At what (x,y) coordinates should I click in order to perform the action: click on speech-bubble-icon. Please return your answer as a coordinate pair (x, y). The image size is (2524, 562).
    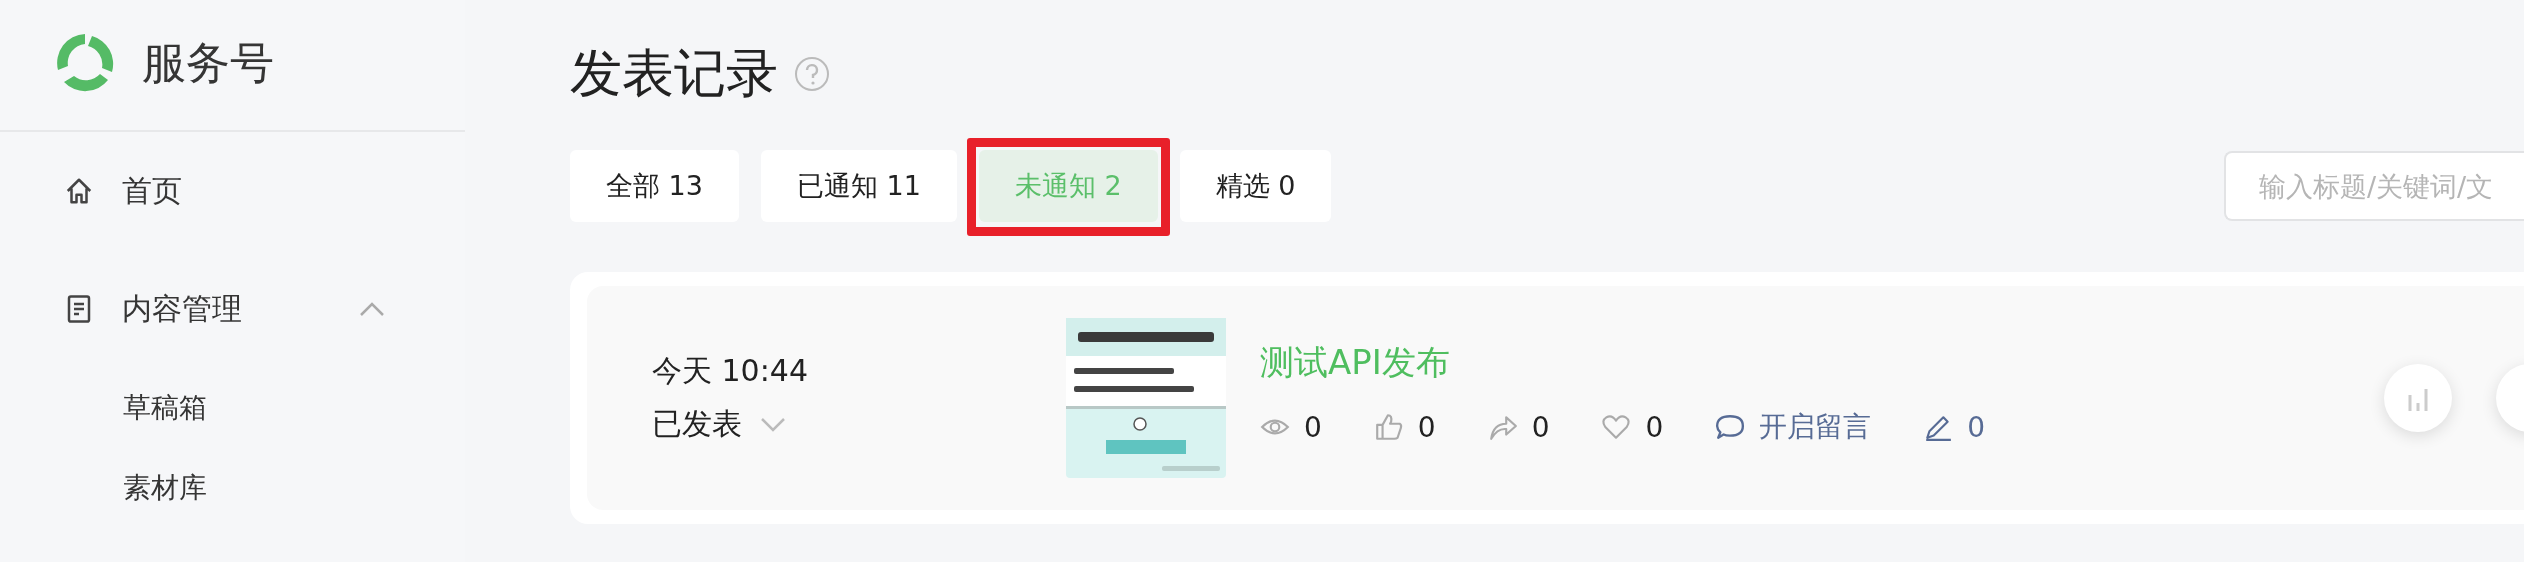
    Looking at the image, I should click on (1730, 427).